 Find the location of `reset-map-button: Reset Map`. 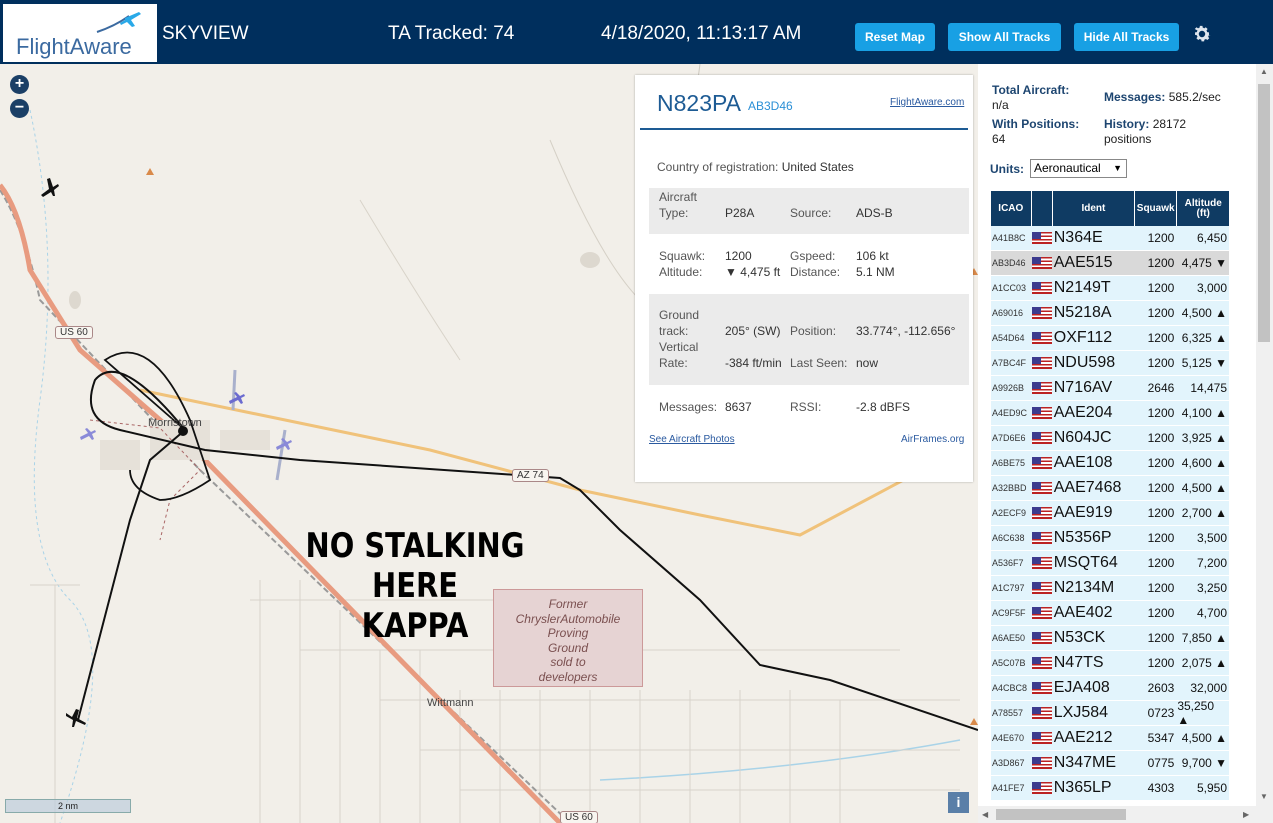

reset-map-button: Reset Map is located at coordinates (895, 37).